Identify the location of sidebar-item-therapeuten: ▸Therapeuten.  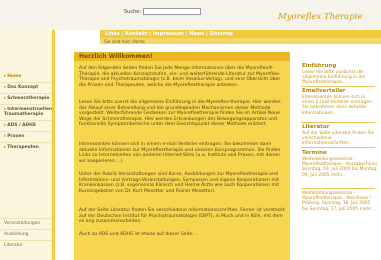
(21, 147).